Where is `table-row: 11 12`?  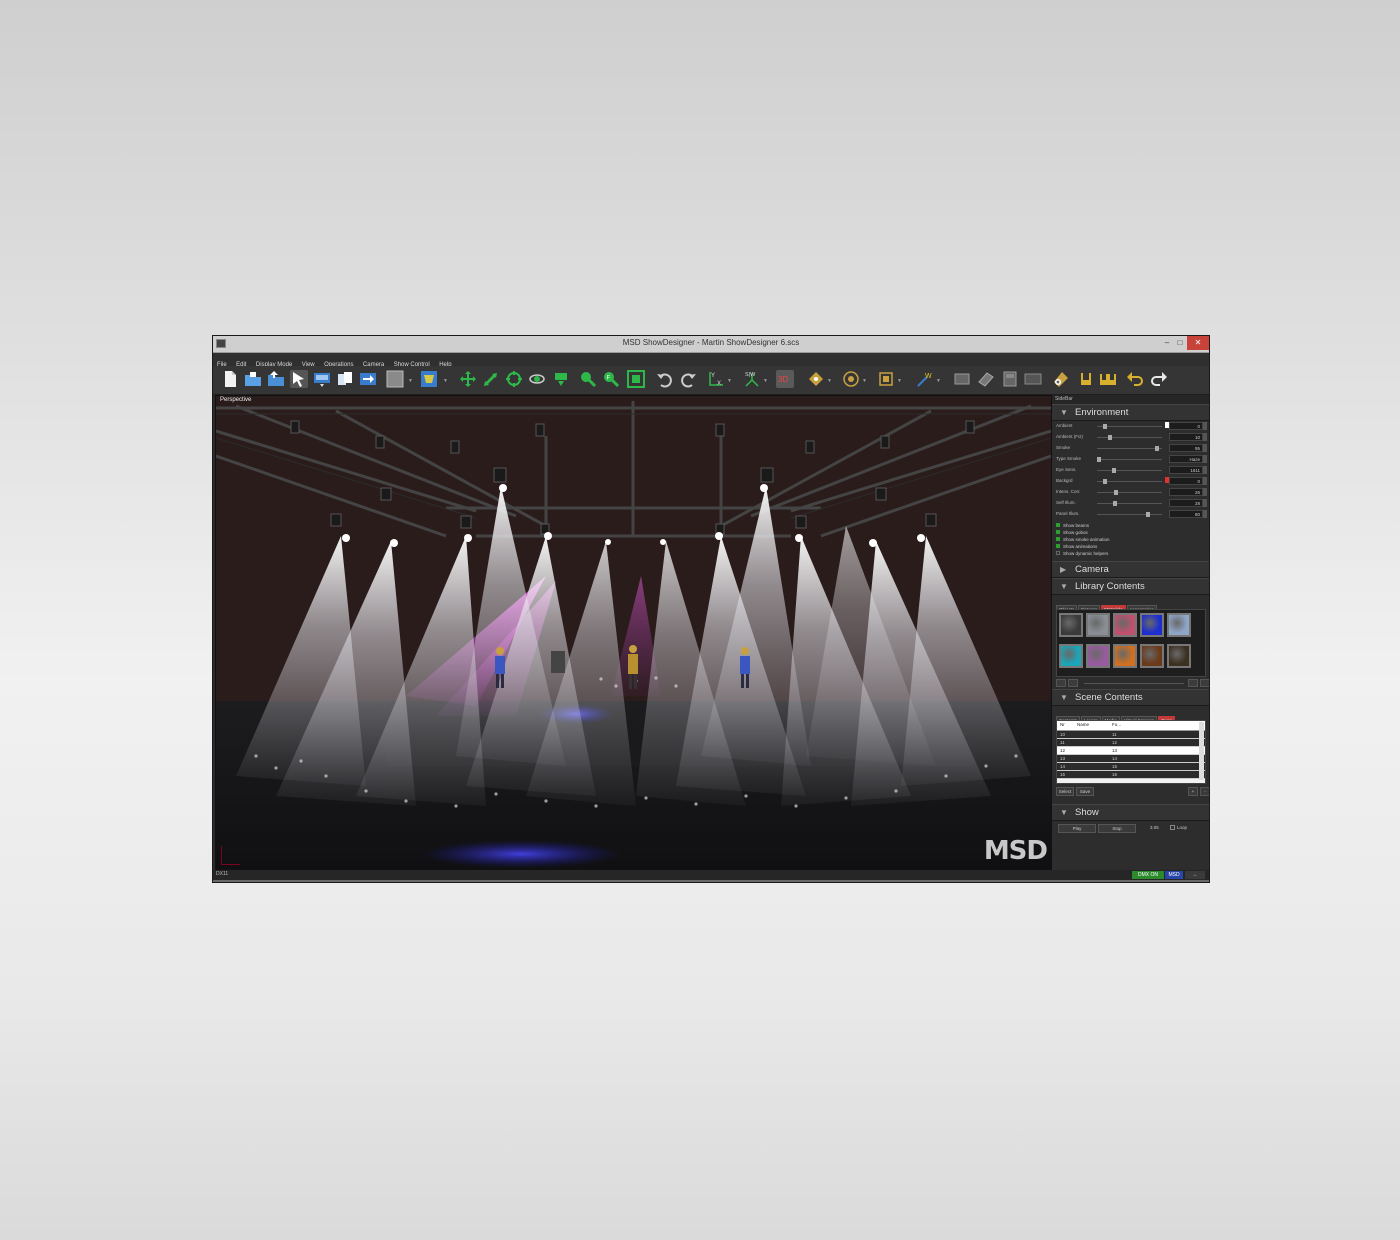
table-row: 11 12 is located at coordinates (1131, 743).